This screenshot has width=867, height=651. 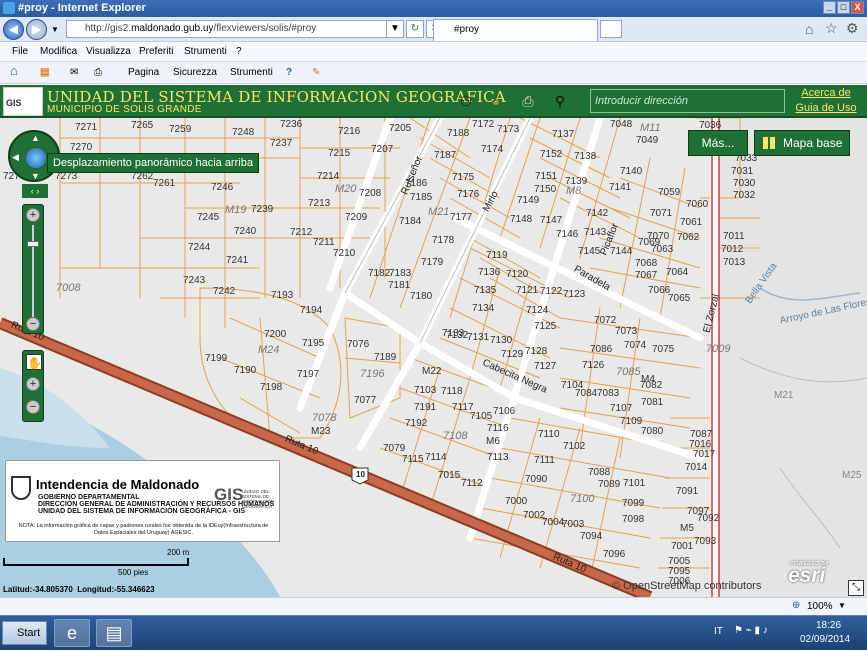 What do you see at coordinates (852, 28) in the screenshot?
I see `gear-icon: ⚙` at bounding box center [852, 28].